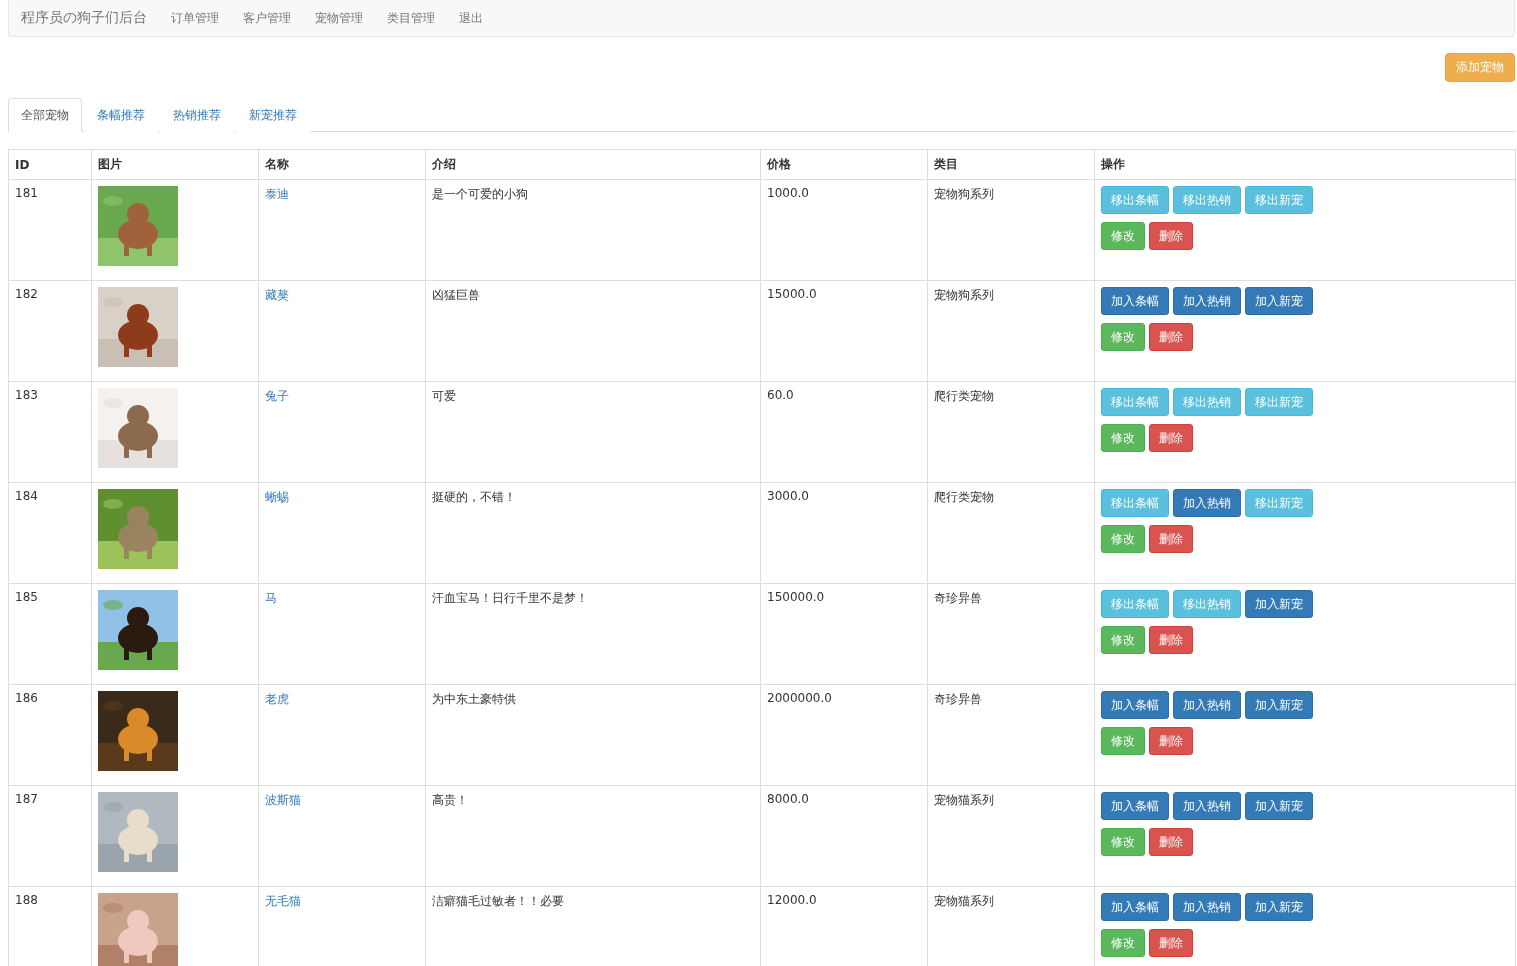  Describe the element at coordinates (593, 634) in the screenshot. I see `intro-cell: 汗血宝马！日行千里不是梦！` at that location.